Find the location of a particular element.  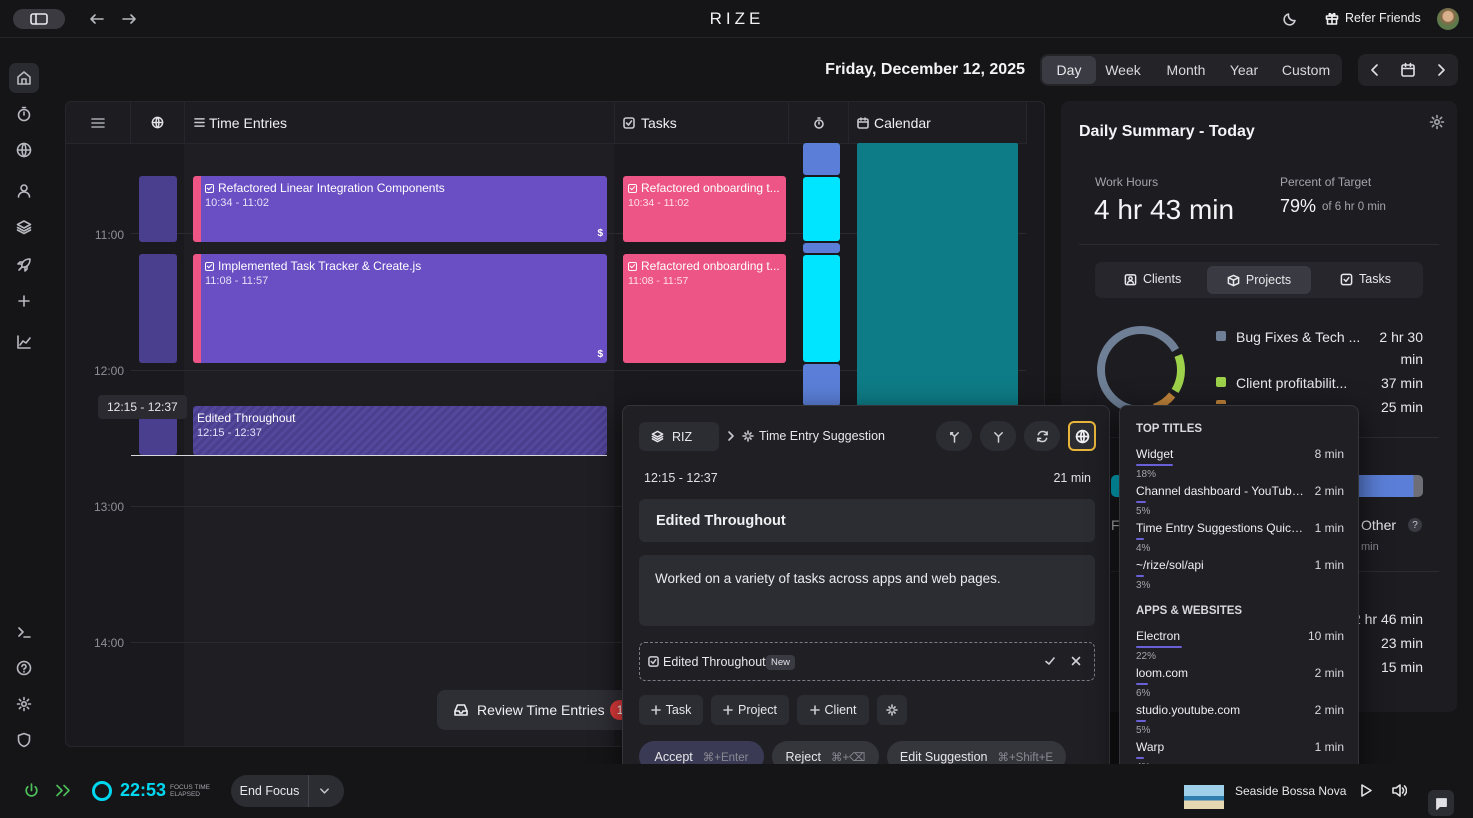

hour-label: 12:00 is located at coordinates (108, 371).